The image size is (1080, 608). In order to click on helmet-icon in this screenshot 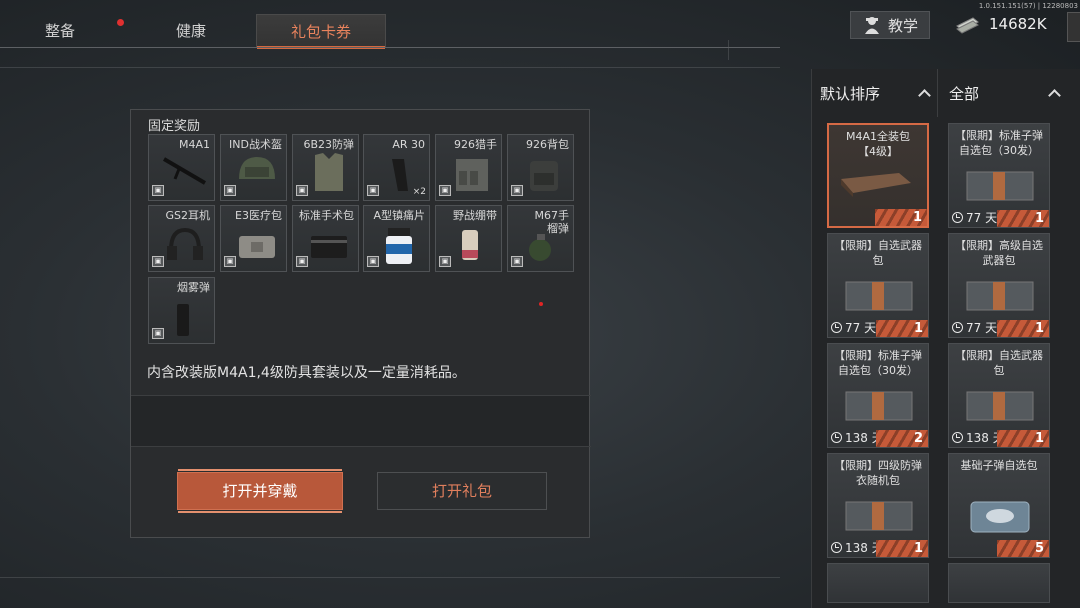, I will do `click(257, 168)`.